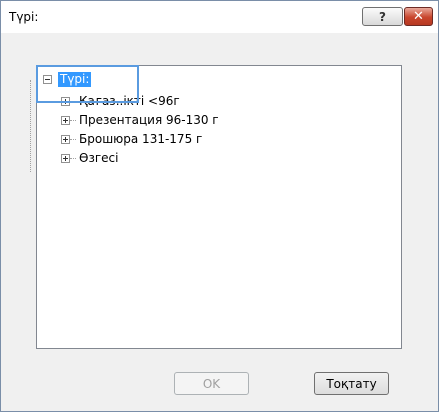  Describe the element at coordinates (87, 84) in the screenshot. I see `selection-highlight-box` at that location.